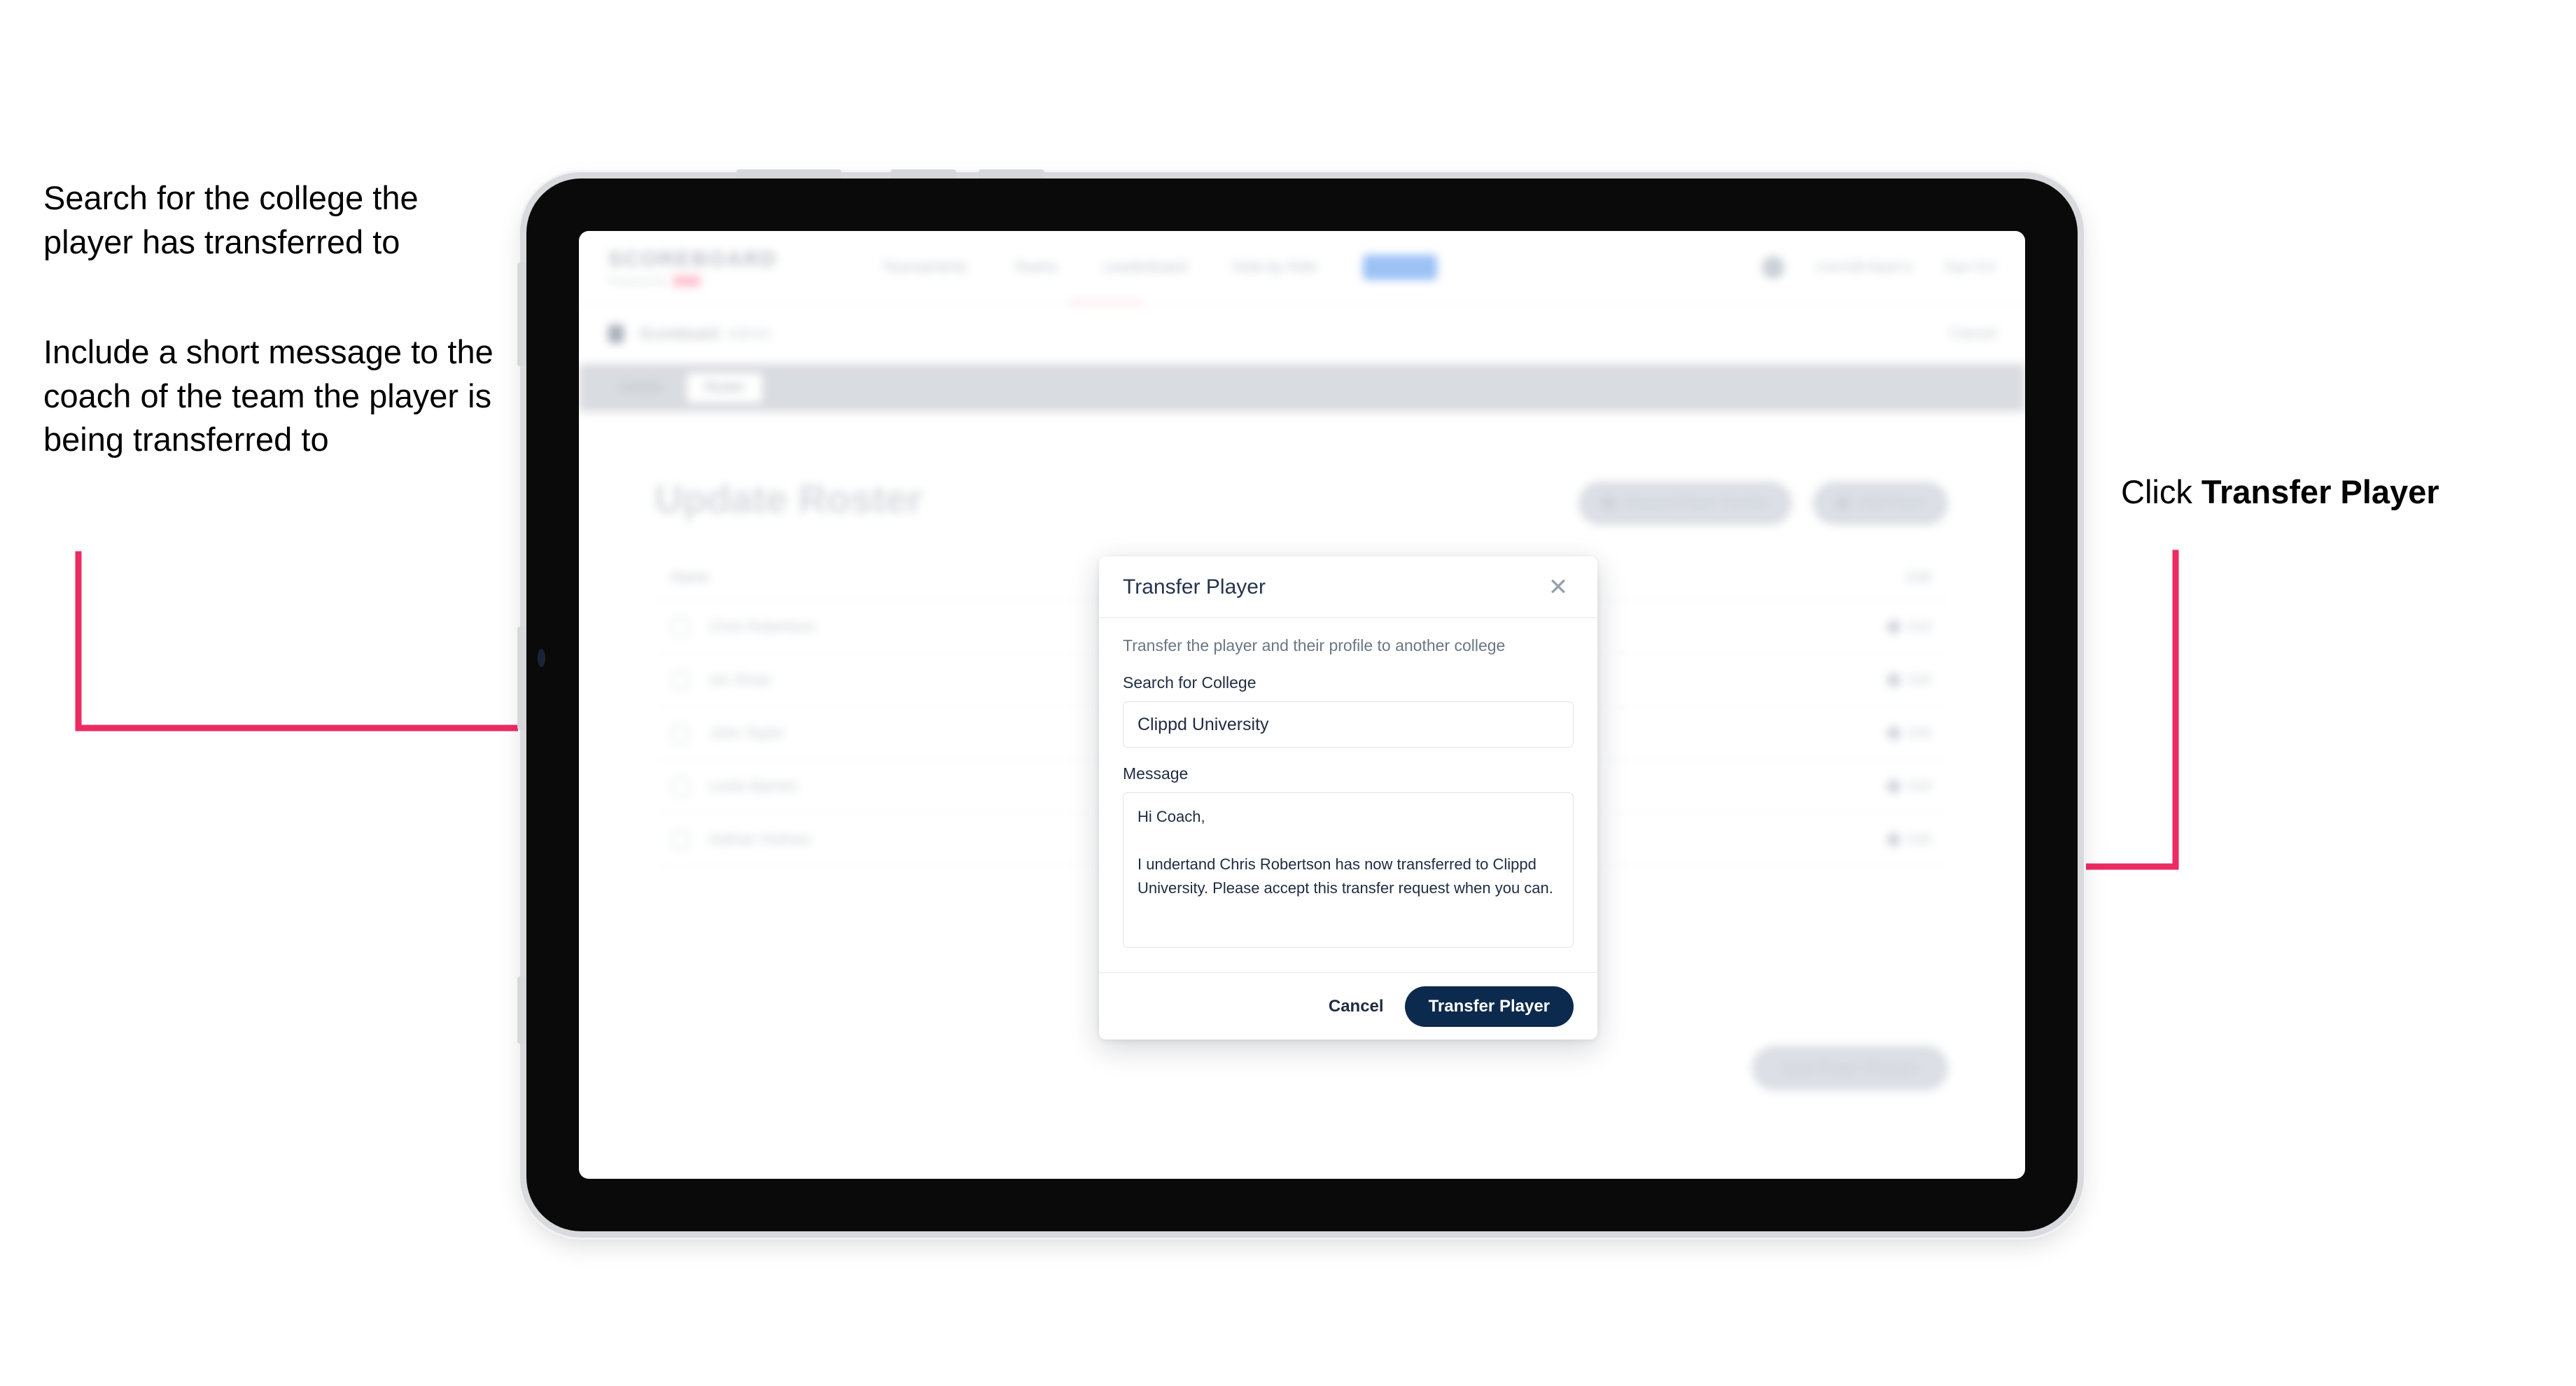 The width and height of the screenshot is (2576, 1386). What do you see at coordinates (788, 499) in the screenshot?
I see `page-title: Update Roster` at bounding box center [788, 499].